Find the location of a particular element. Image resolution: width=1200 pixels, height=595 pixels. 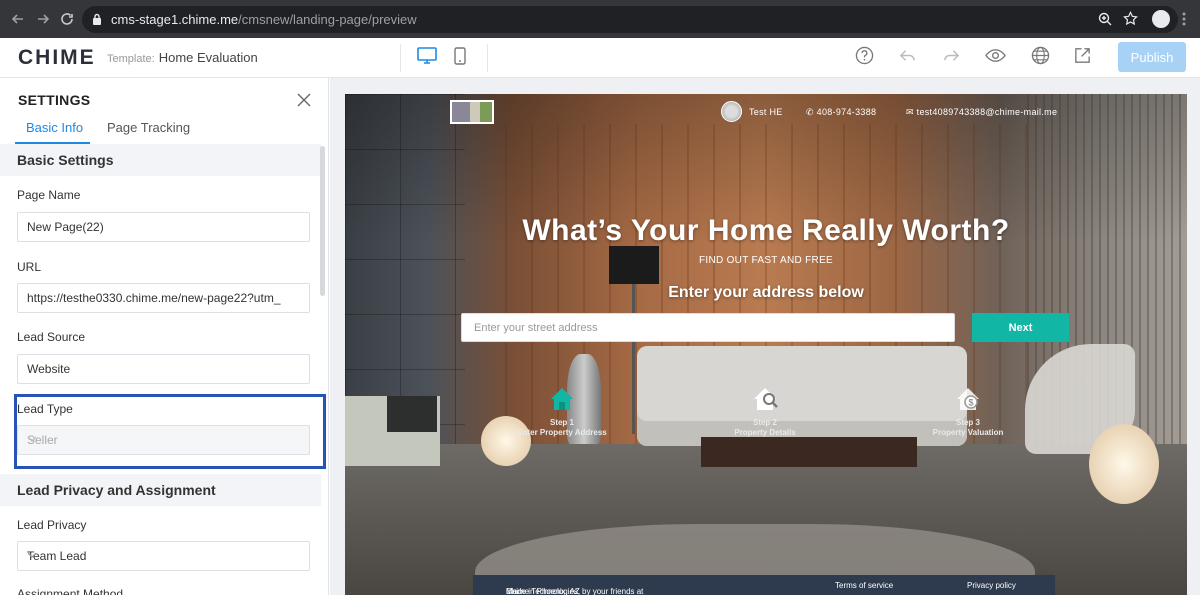

chime-logo: CHIME is located at coordinates (57, 57).